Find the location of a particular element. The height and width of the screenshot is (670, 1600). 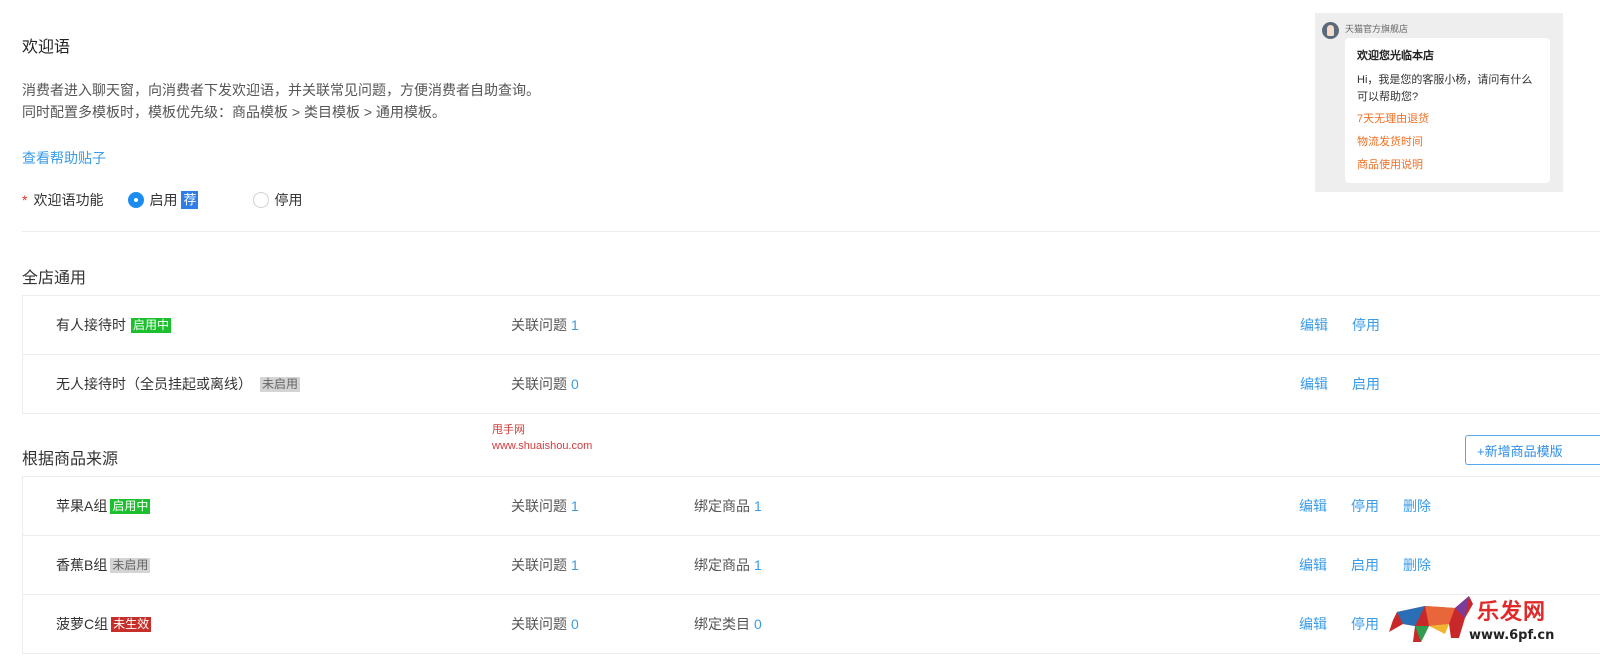

table-row: 菠萝C组 未生效 关联问题 0 绑定类目 0 编辑 停用 is located at coordinates (811, 624).